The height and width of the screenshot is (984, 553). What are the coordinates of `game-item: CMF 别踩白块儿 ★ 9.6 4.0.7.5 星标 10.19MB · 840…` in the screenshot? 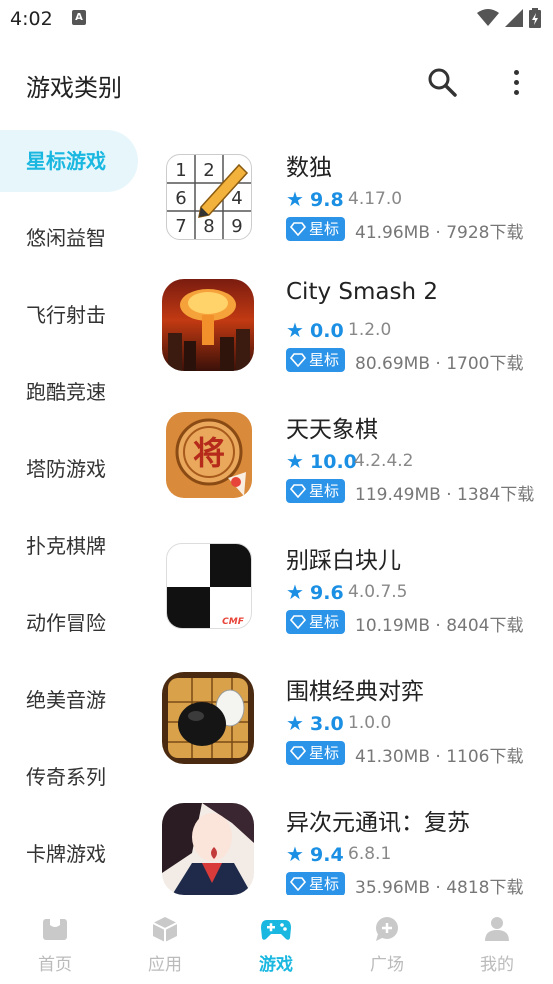 It's located at (351, 588).